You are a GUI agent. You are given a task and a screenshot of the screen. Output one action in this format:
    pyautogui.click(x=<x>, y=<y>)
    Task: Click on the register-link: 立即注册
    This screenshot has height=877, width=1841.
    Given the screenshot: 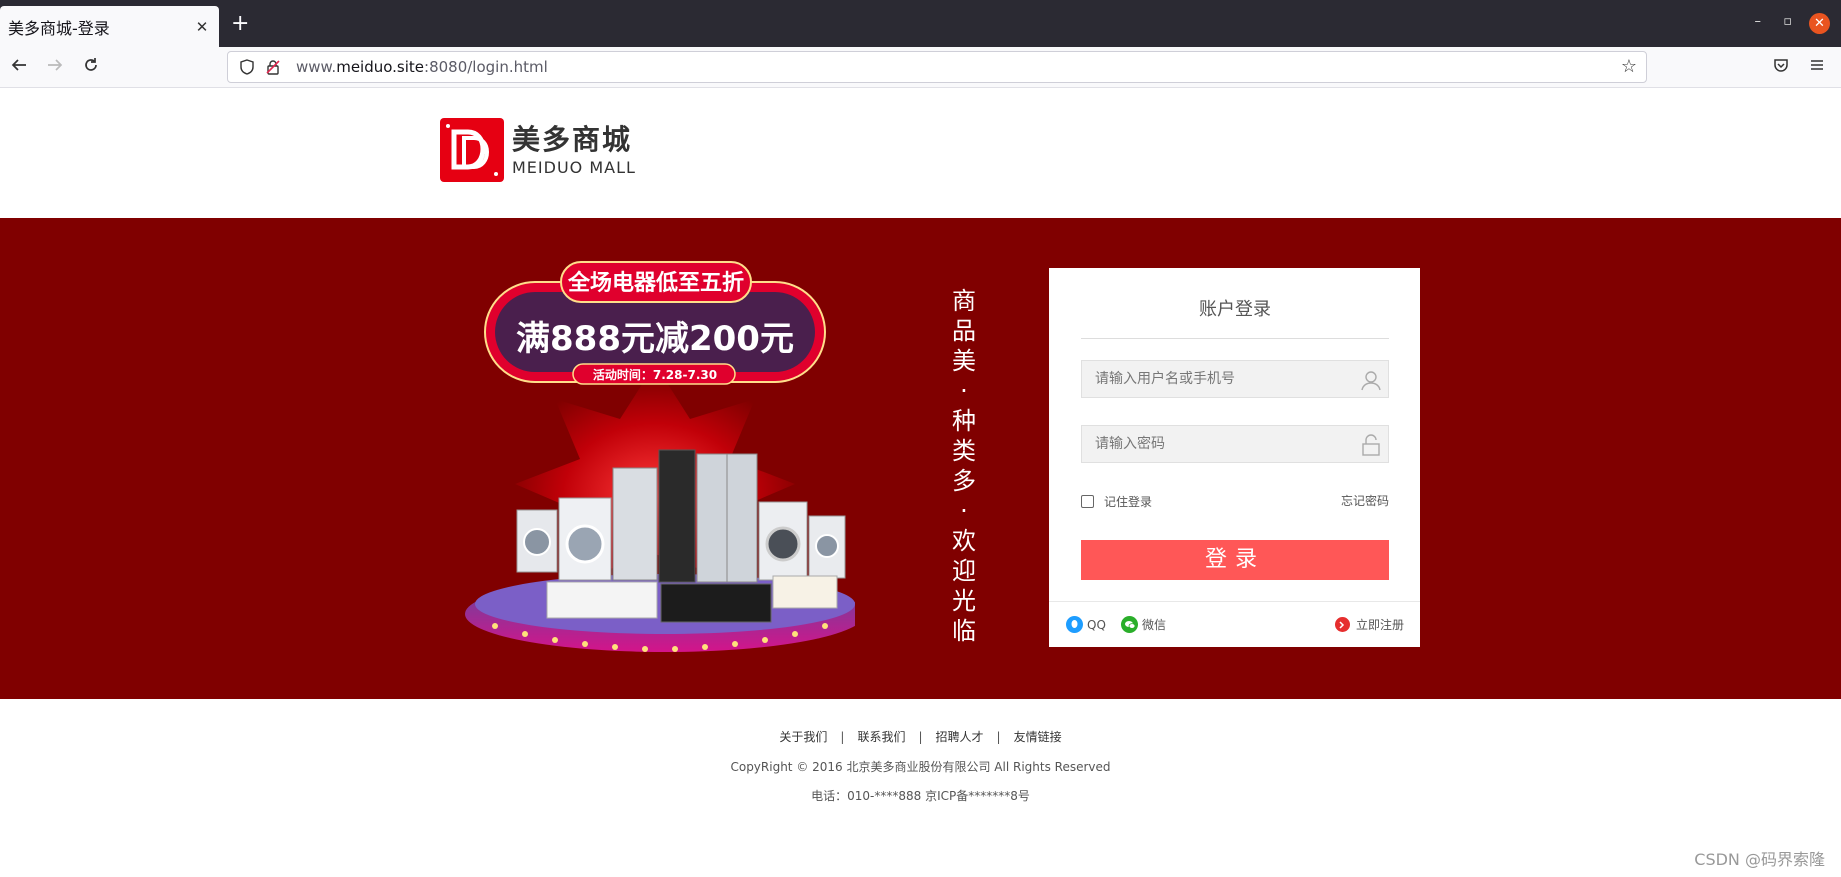 What is the action you would take?
    pyautogui.click(x=1369, y=624)
    